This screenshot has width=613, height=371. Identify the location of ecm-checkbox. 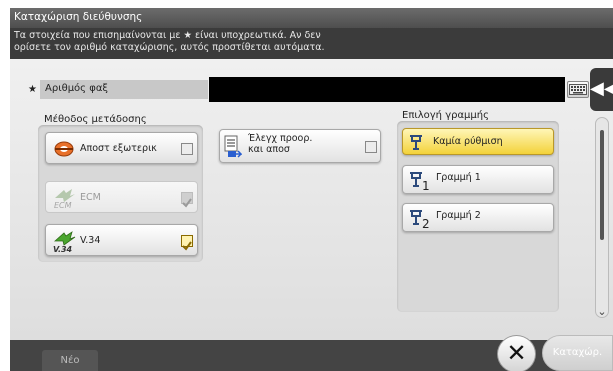
(187, 200).